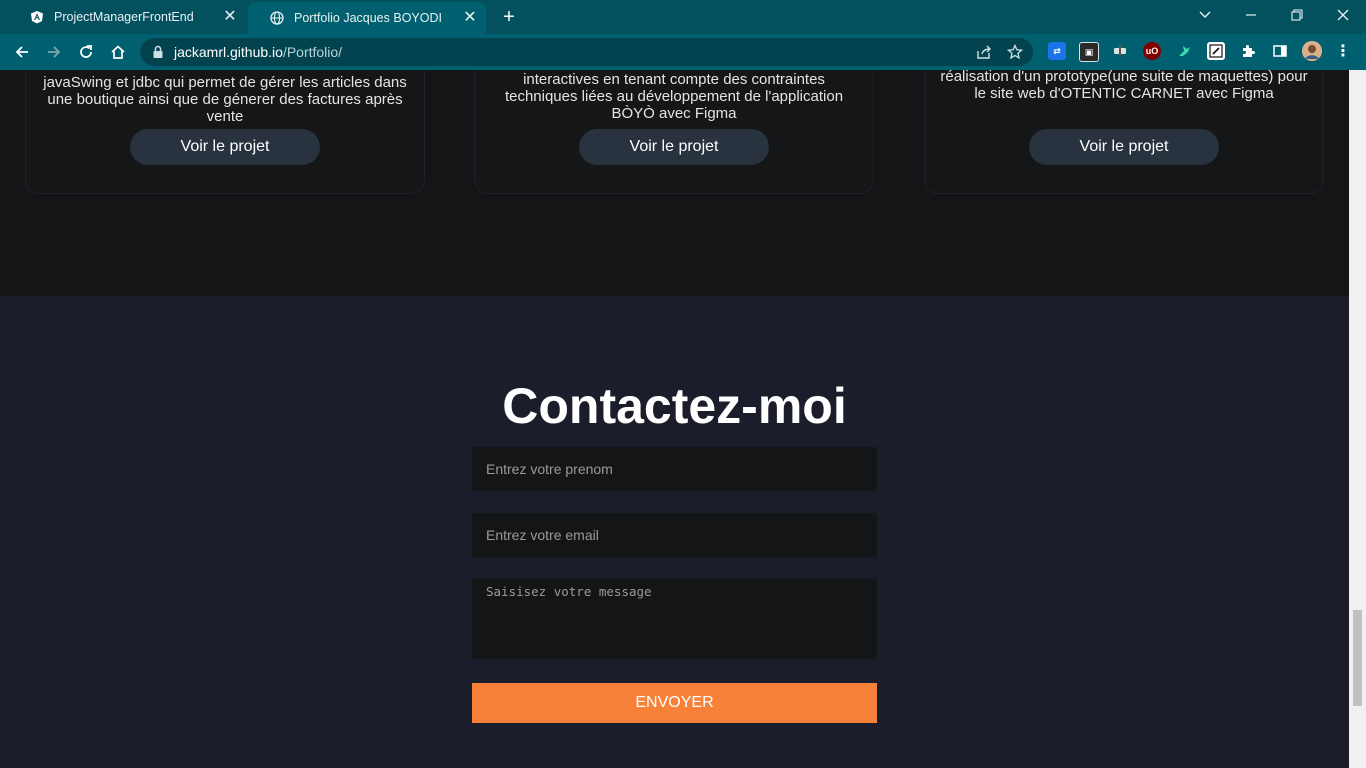  I want to click on tab-label: Portfolio Jacques BOYODI, so click(368, 18).